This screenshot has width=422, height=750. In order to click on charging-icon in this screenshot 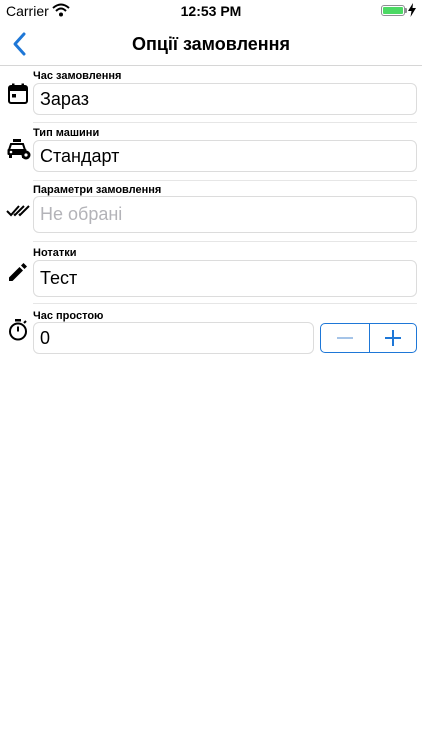, I will do `click(412, 10)`.